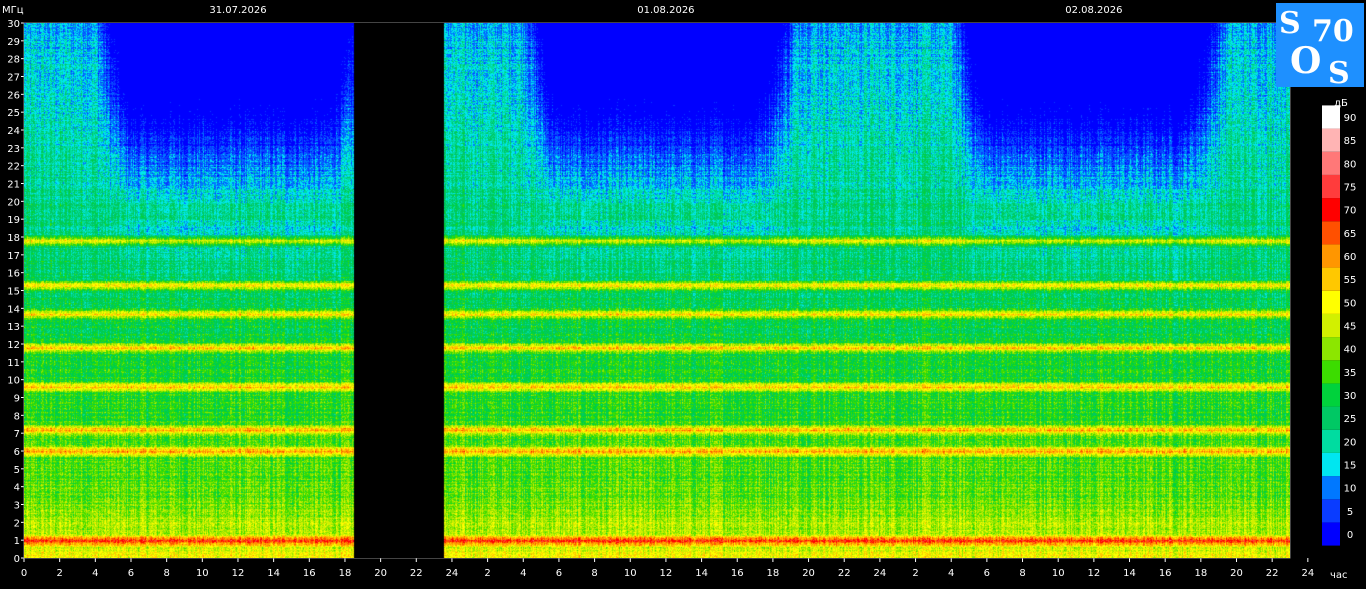 This screenshot has height=589, width=1366. Describe the element at coordinates (17, 399) in the screenshot. I see `y-tick-label: 9` at that location.